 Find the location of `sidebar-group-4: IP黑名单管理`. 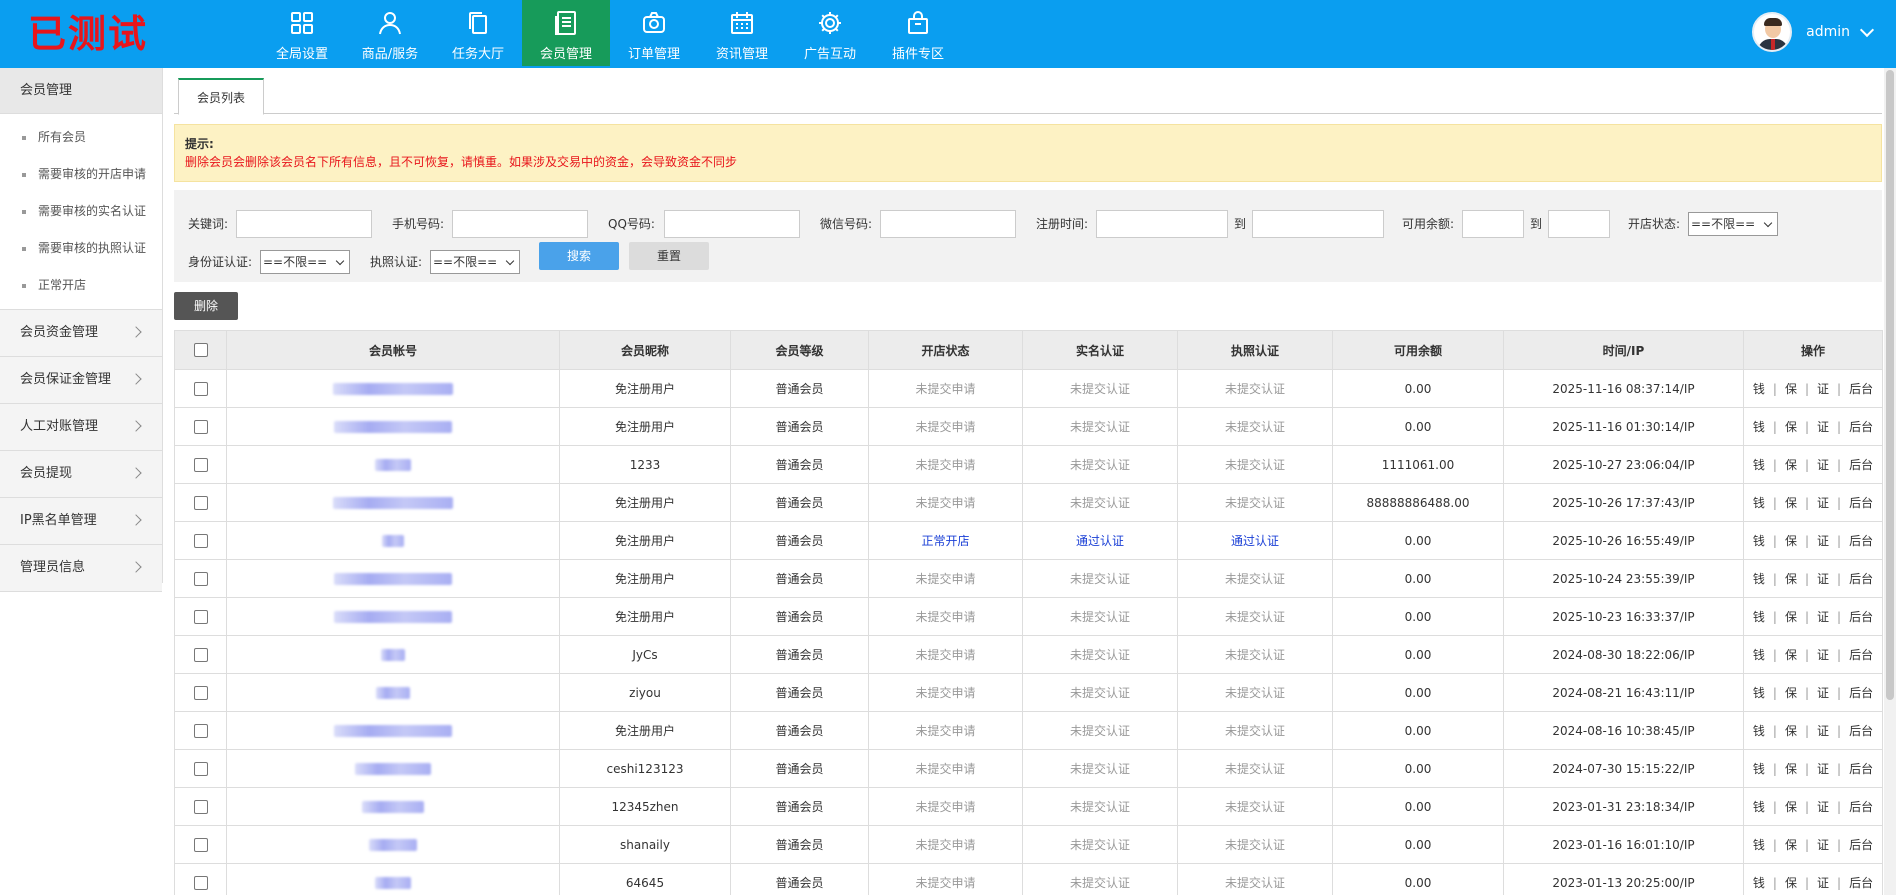

sidebar-group-4: IP黑名单管理 is located at coordinates (81, 521).